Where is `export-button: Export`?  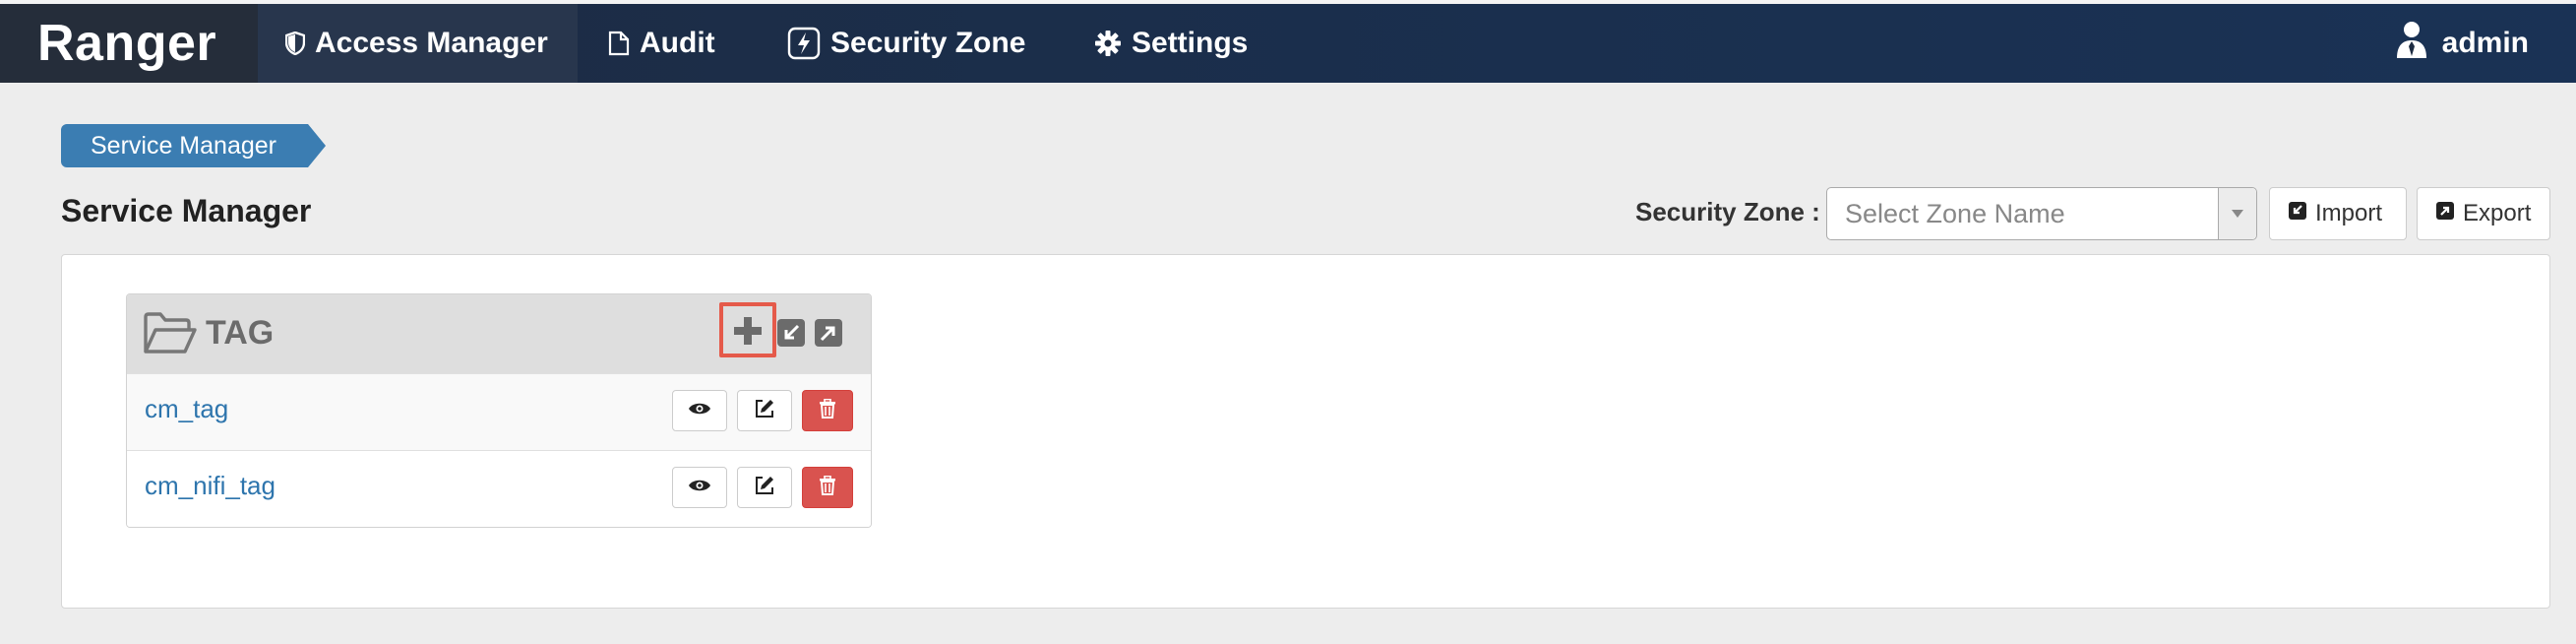 export-button: Export is located at coordinates (2483, 213).